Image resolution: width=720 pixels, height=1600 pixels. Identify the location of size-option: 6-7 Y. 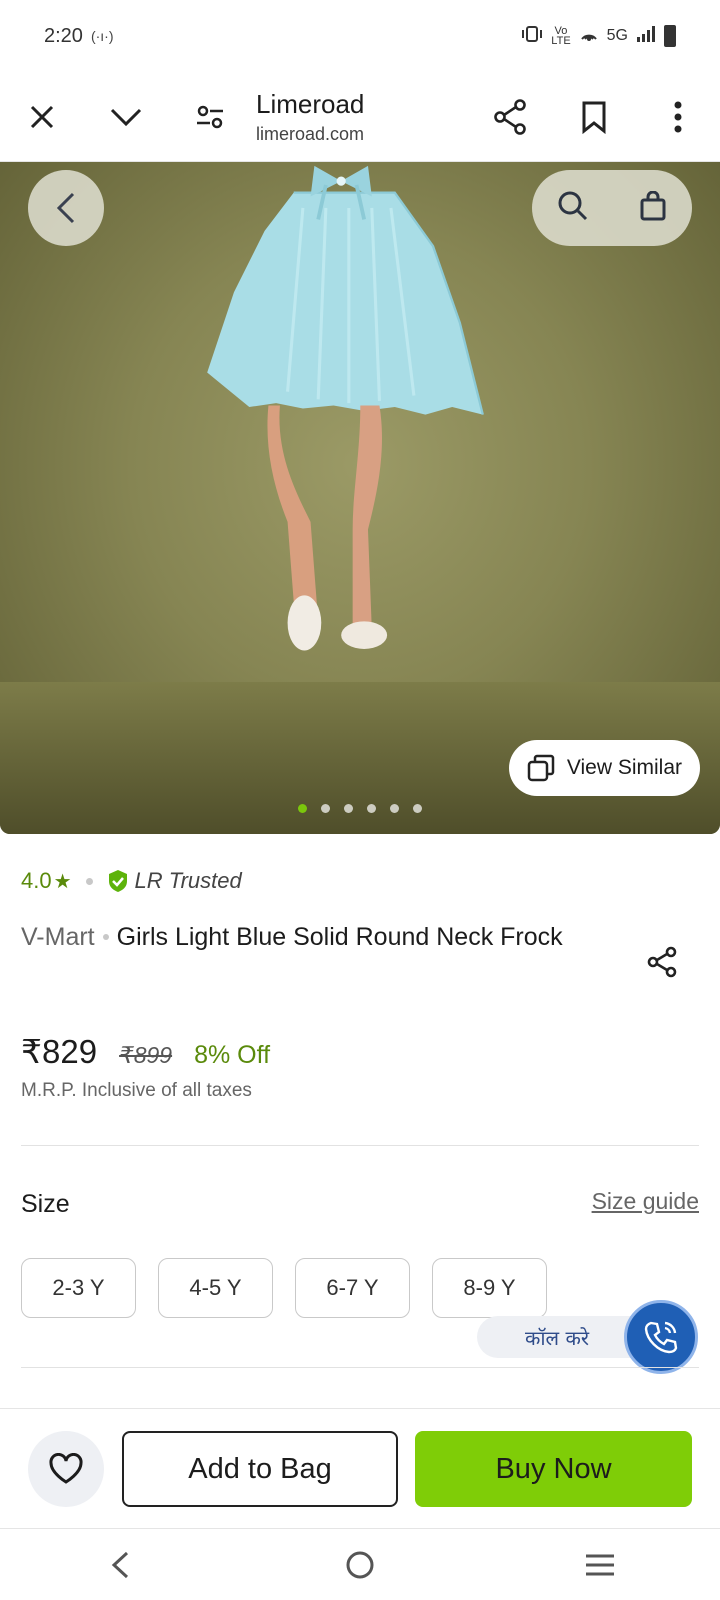
(352, 1288).